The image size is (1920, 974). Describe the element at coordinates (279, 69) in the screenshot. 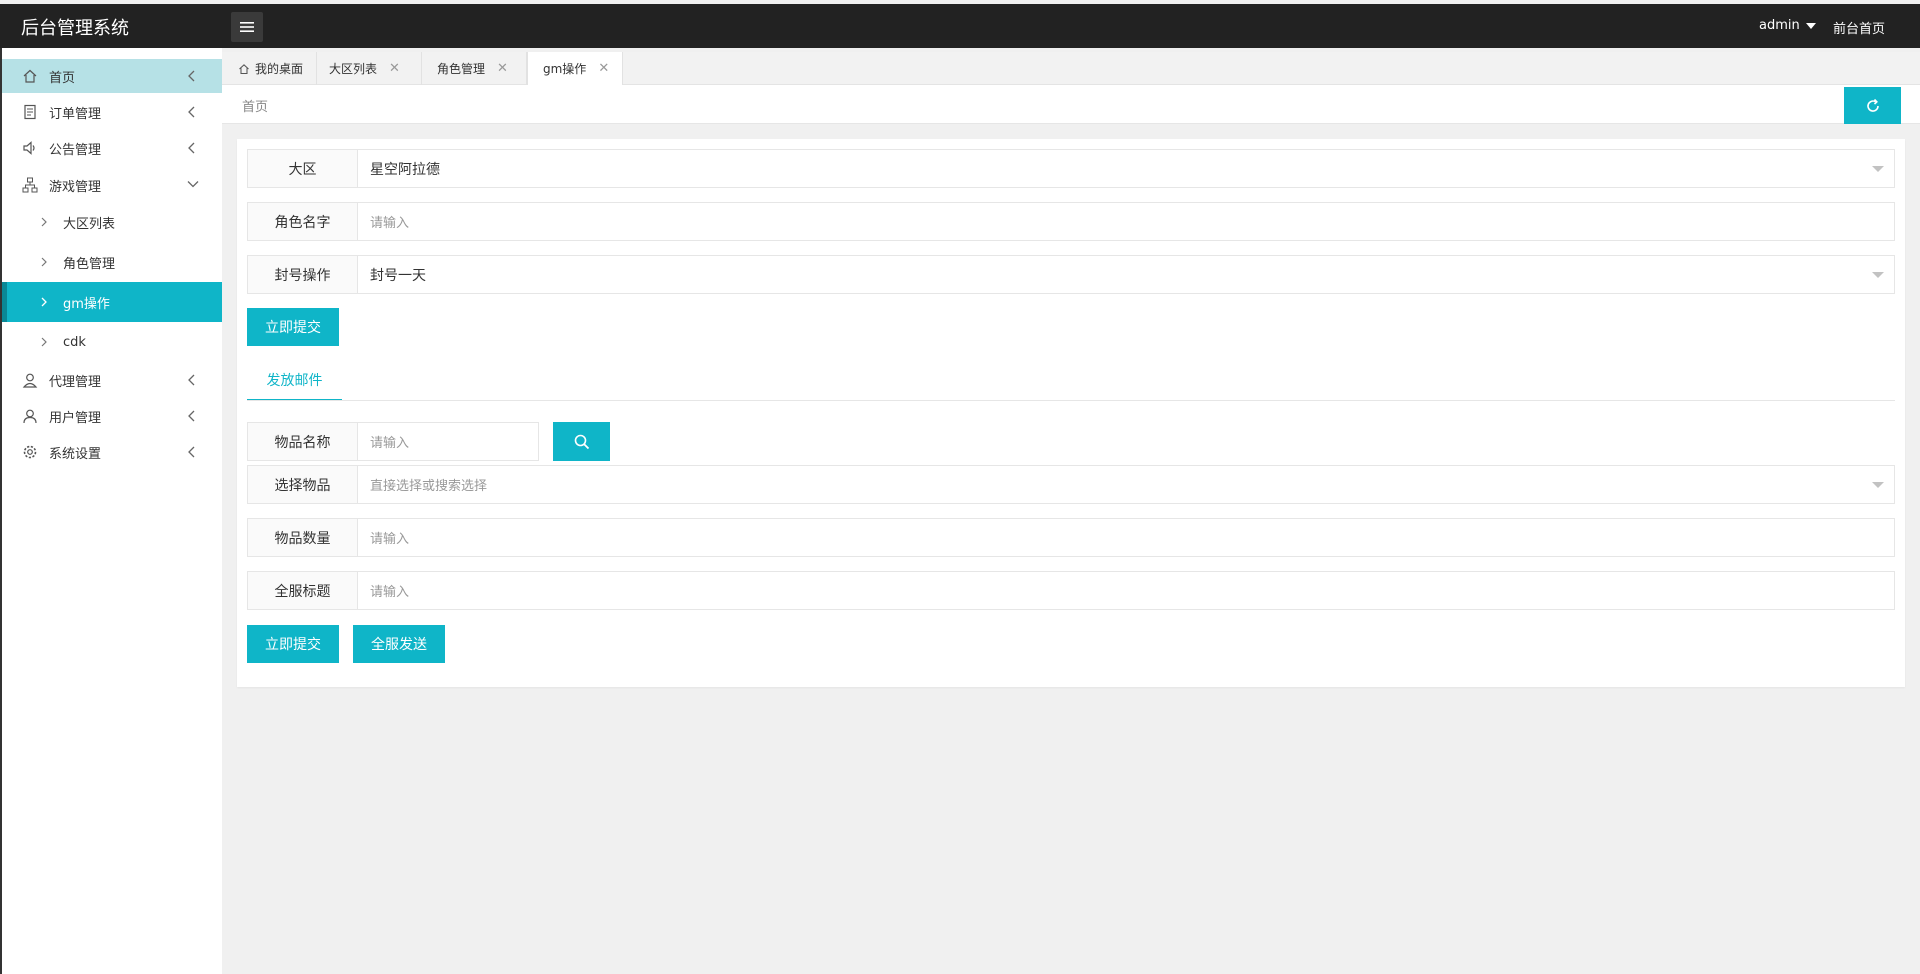

I see `tab-label: 我的桌面` at that location.